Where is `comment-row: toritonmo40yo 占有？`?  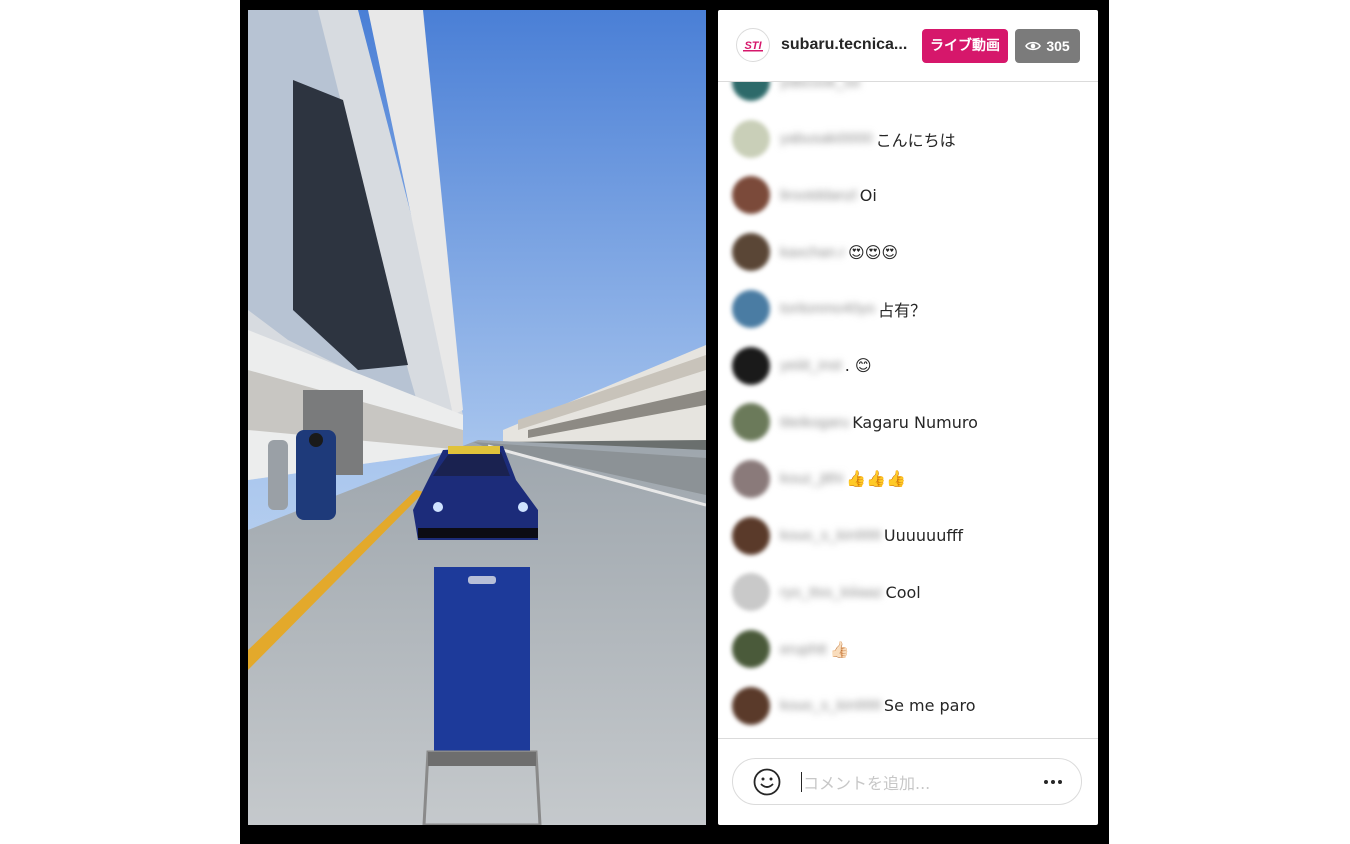
comment-row: toritonmo40yo 占有？ is located at coordinates (912, 309).